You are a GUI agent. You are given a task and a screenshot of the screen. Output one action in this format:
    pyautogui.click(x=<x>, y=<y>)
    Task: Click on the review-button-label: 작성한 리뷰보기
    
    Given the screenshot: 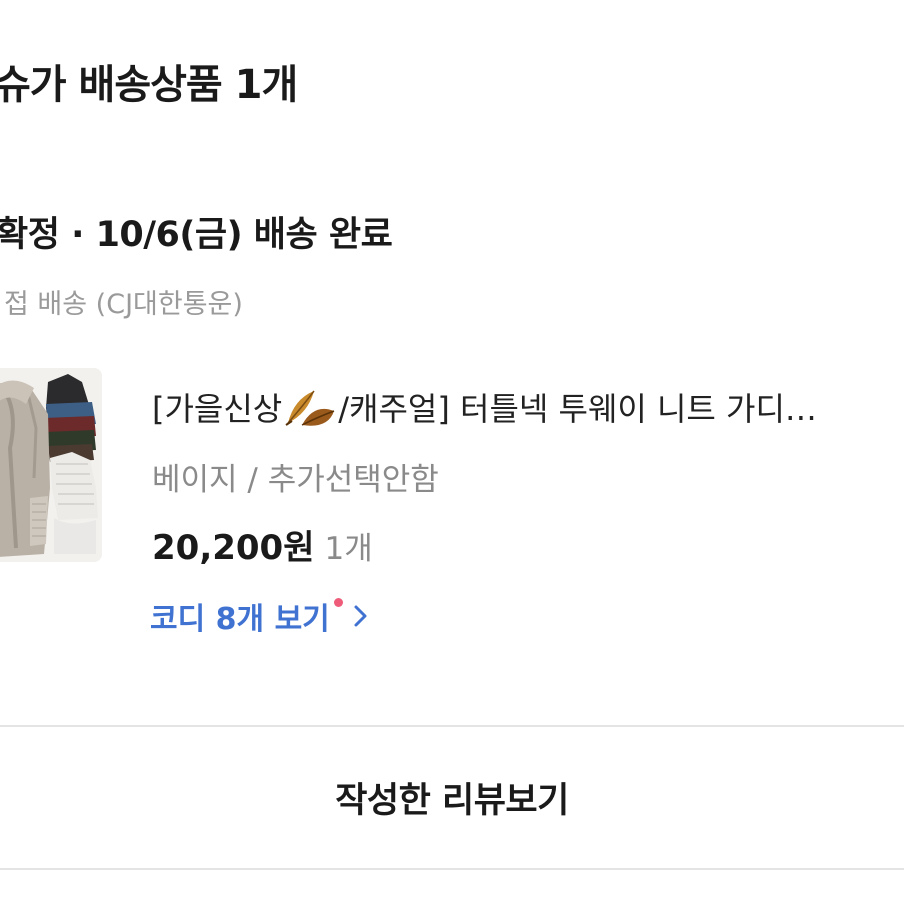 What is the action you would take?
    pyautogui.click(x=452, y=801)
    